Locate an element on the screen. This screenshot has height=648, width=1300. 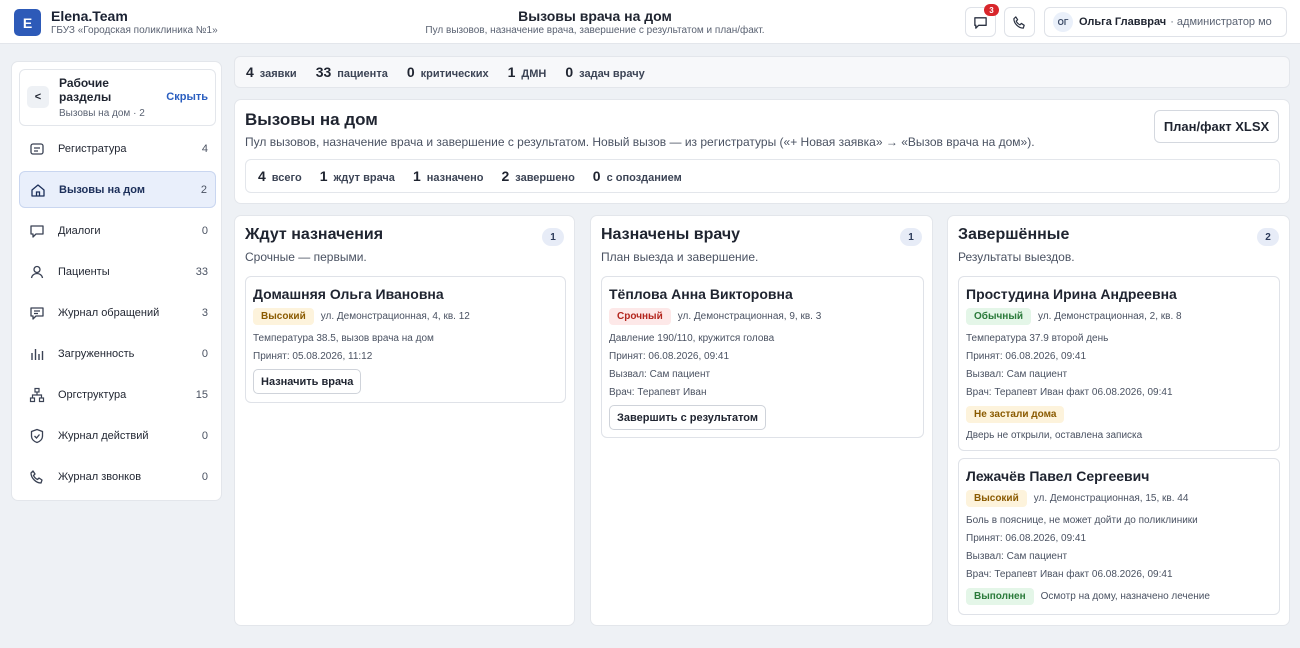
sidebar-item-patients: Пациенты 33 is located at coordinates (117, 271).